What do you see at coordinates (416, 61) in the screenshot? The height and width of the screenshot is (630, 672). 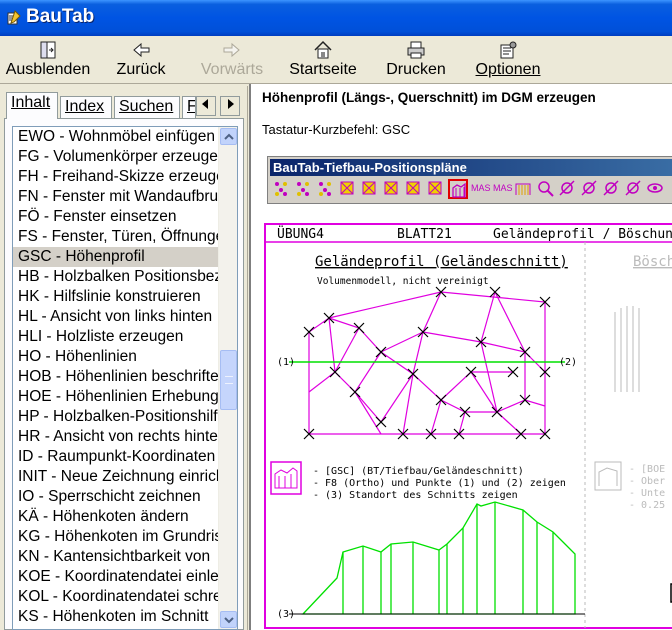 I see `print-button: Drucken` at bounding box center [416, 61].